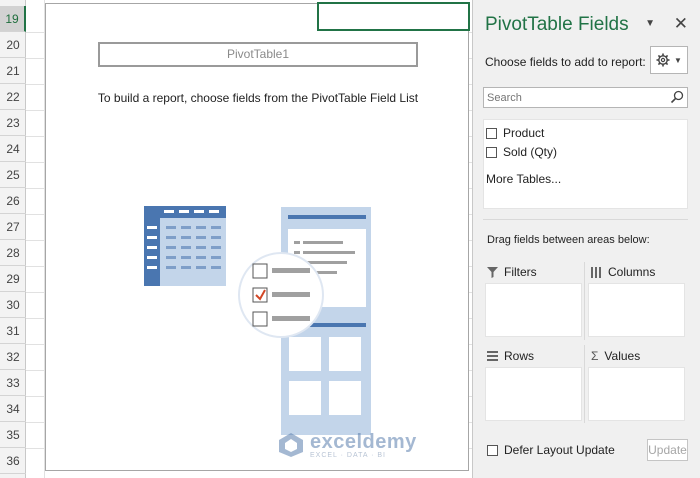  What do you see at coordinates (13, 383) in the screenshot?
I see `row-header: 33` at bounding box center [13, 383].